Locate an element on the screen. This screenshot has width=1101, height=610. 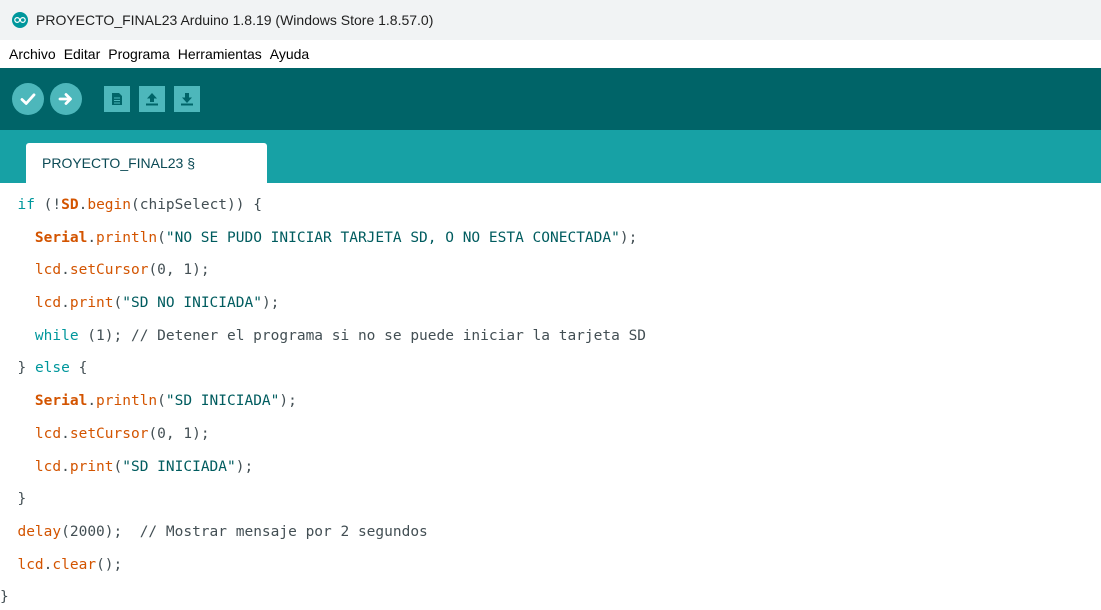
code-token: Serial is located at coordinates (61, 237).